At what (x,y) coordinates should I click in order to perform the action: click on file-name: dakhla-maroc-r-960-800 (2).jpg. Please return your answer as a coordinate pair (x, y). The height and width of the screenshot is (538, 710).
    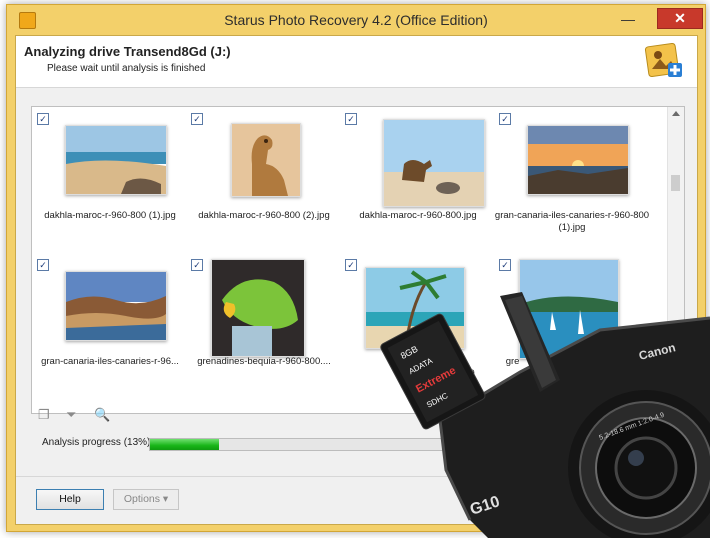
    Looking at the image, I should click on (264, 215).